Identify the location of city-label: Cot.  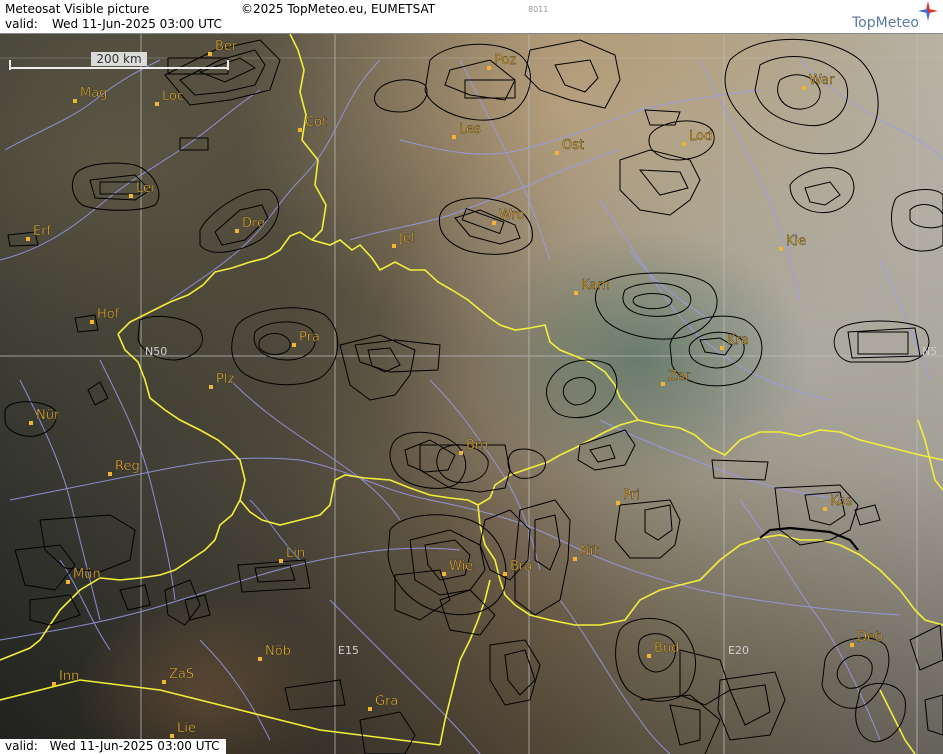
(316, 122).